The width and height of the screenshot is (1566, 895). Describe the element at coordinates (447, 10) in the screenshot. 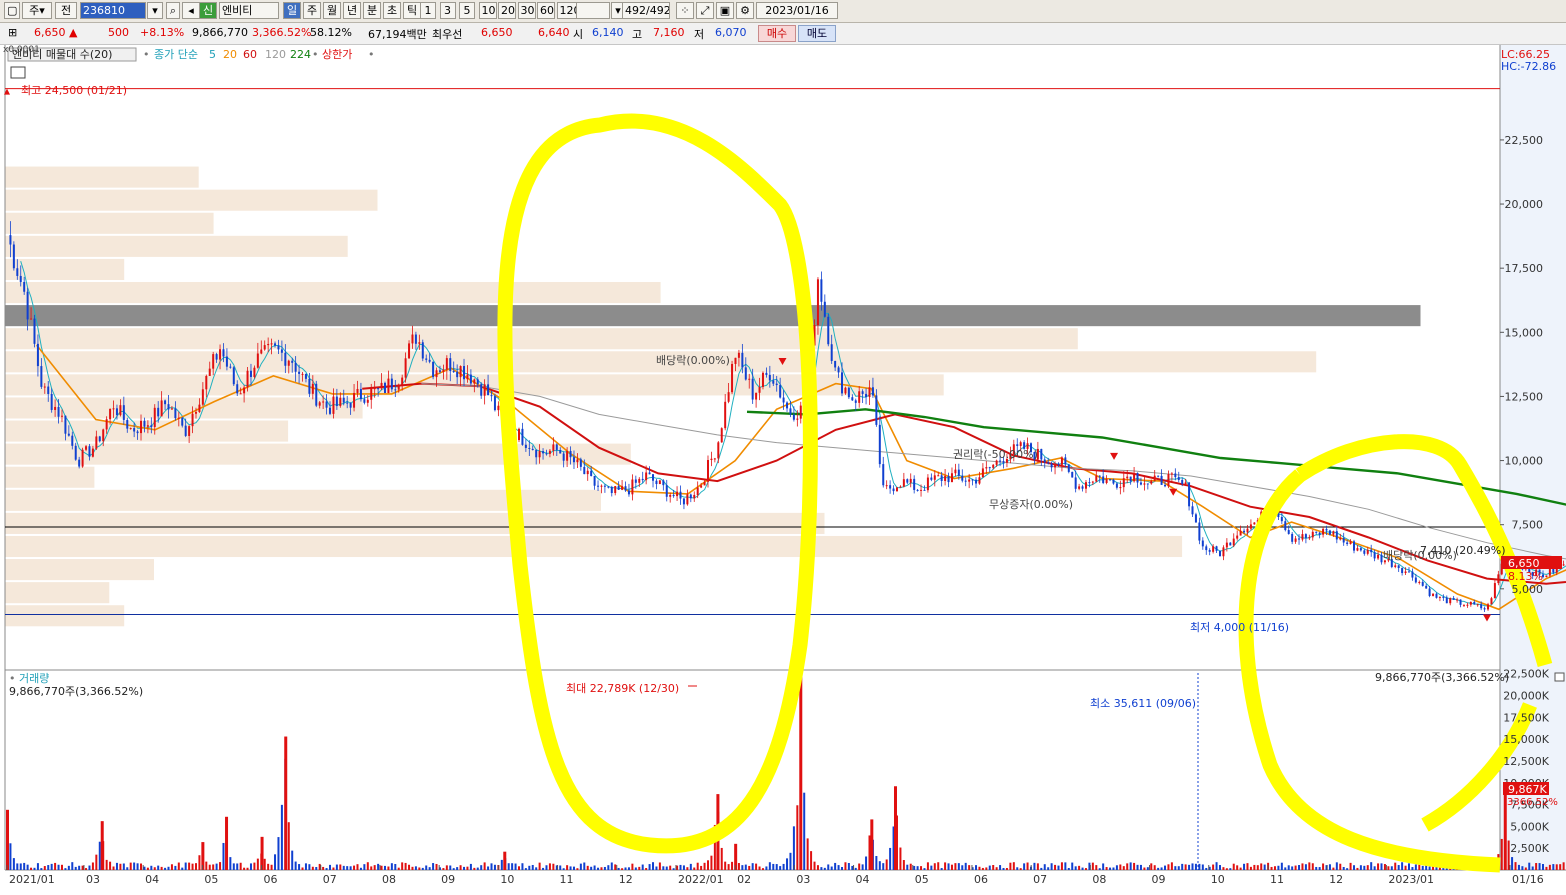

I see `interval-3: 3` at that location.